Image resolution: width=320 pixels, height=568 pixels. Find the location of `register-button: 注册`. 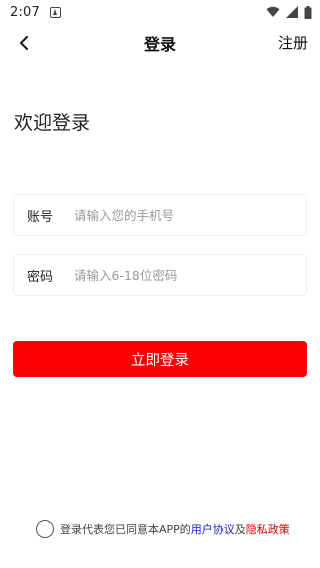

register-button: 注册 is located at coordinates (293, 42).